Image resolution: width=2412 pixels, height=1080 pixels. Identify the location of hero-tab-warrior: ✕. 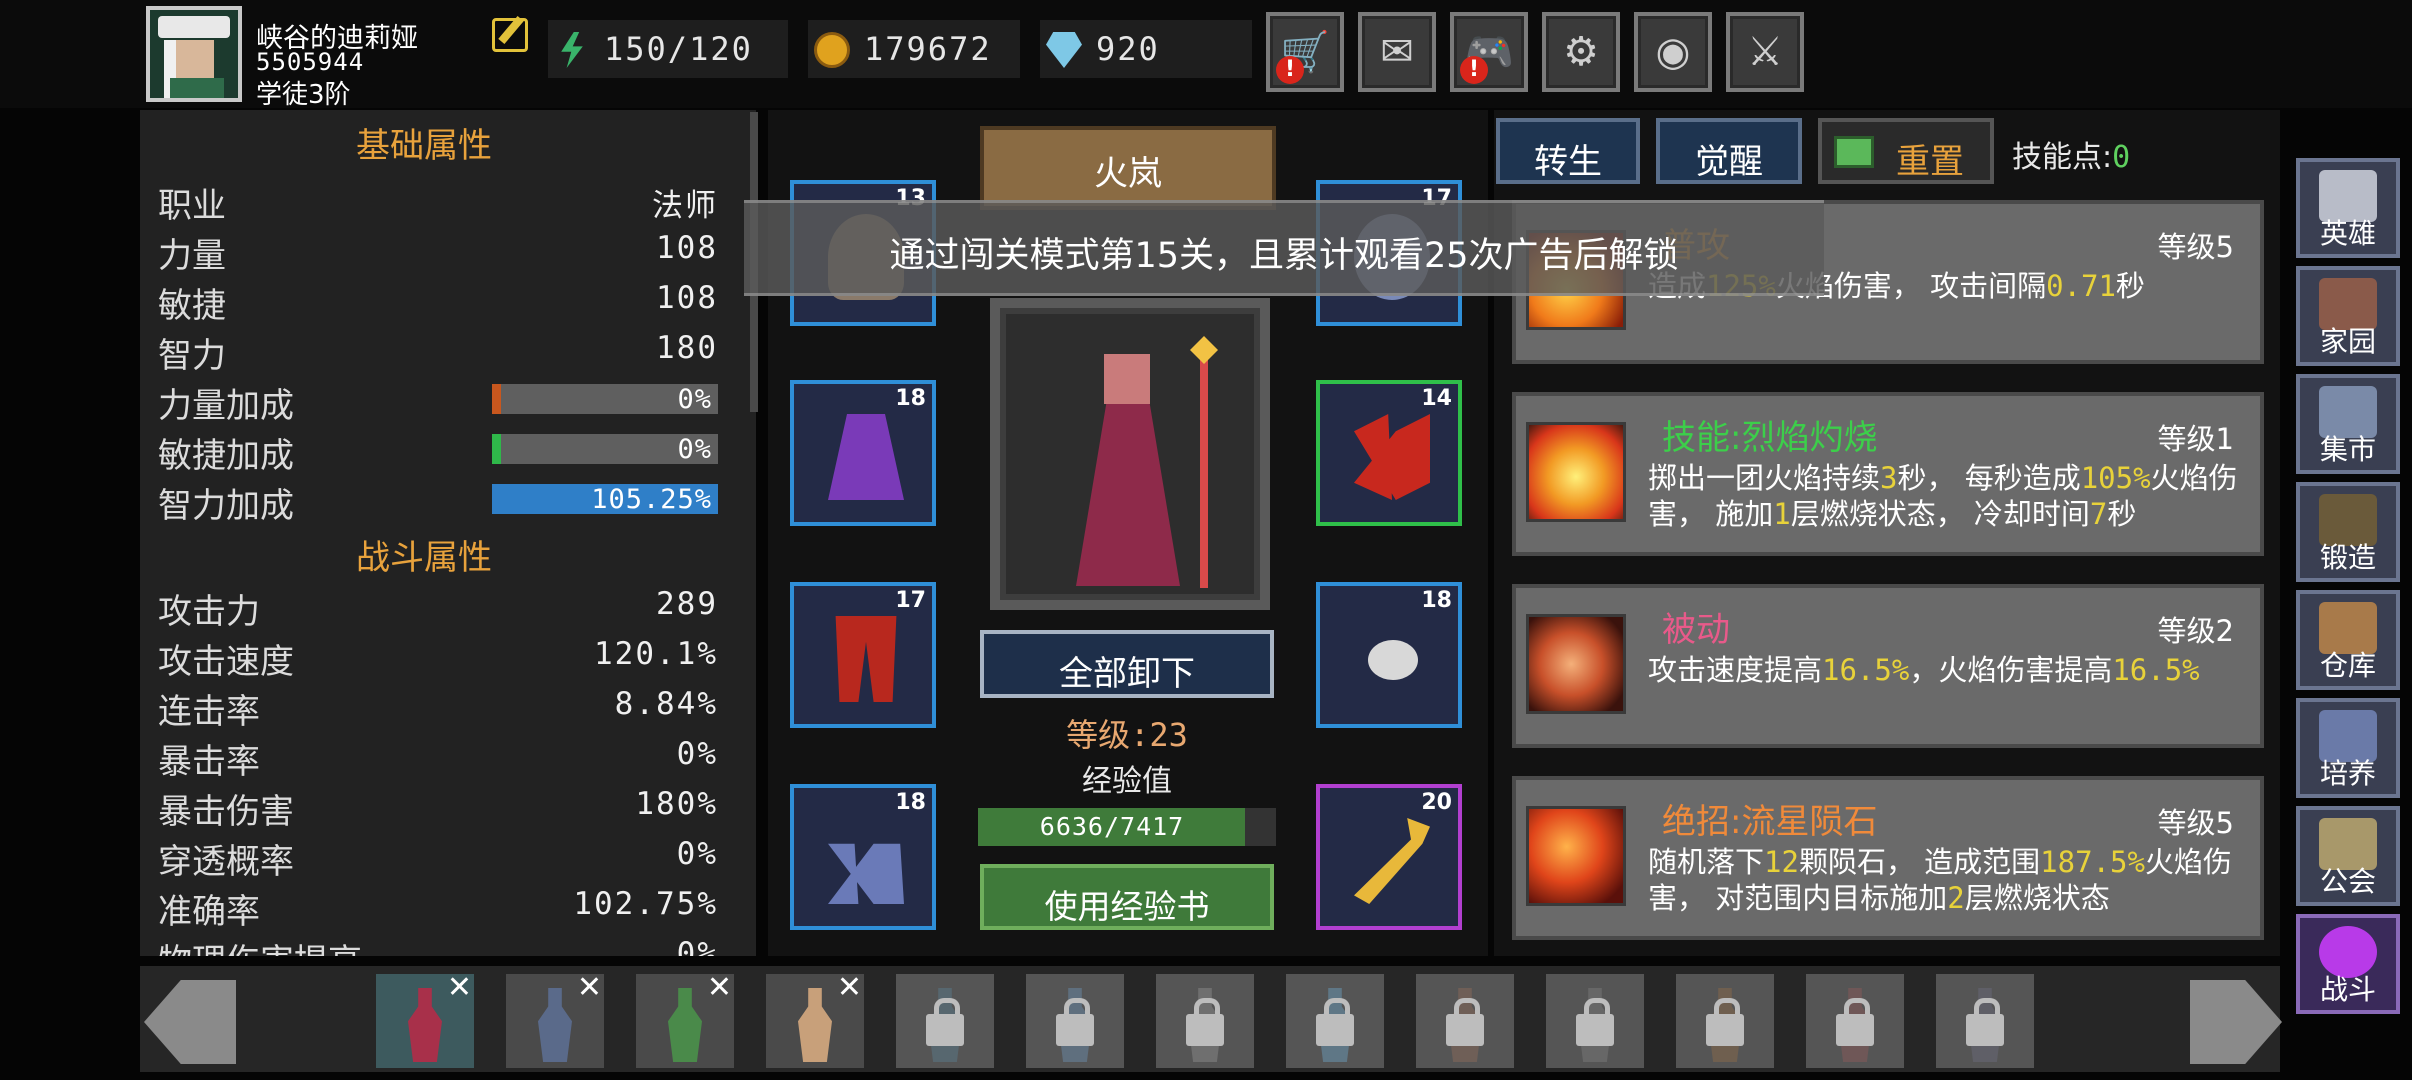
(815, 1019).